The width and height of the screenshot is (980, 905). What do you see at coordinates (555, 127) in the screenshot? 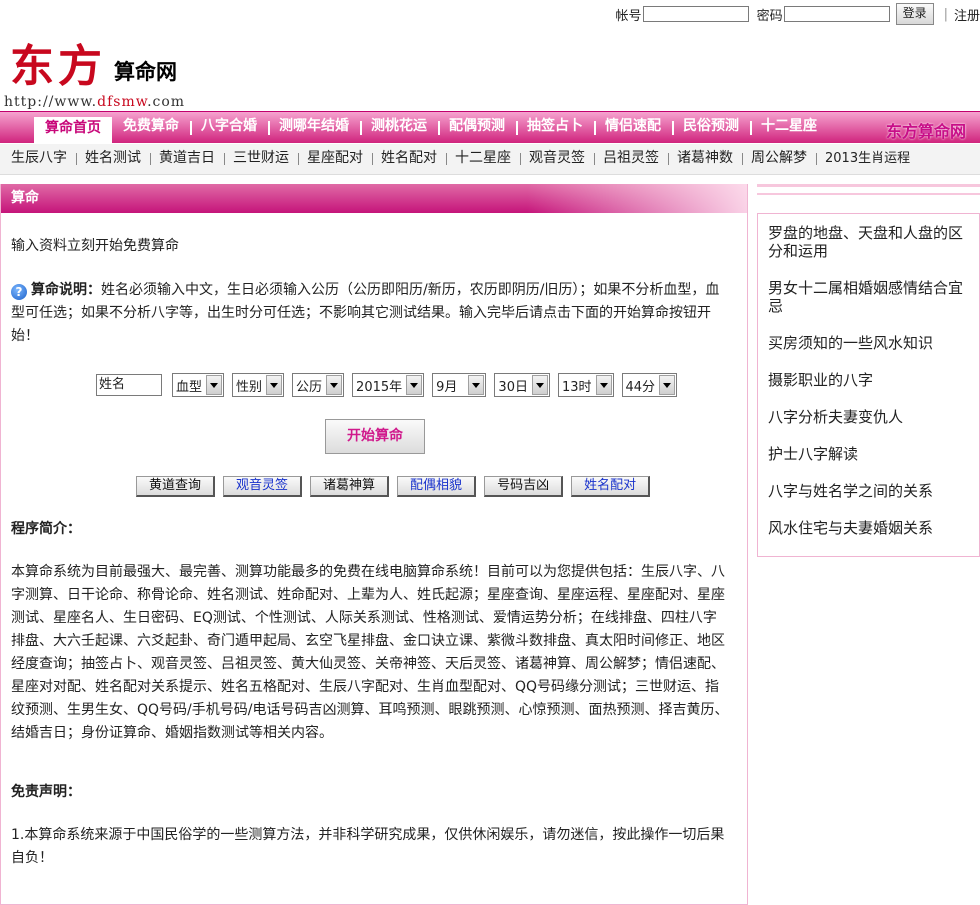
I see `nav-item-divination: 抽签占卜` at bounding box center [555, 127].